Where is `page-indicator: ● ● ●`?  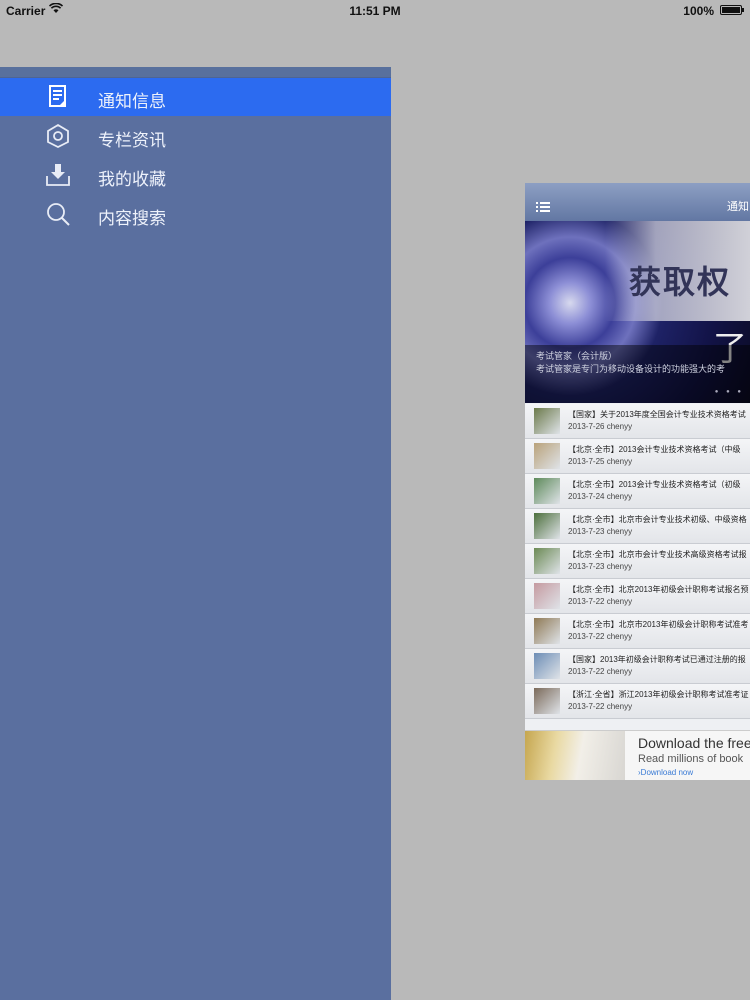
page-indicator: ● ● ● is located at coordinates (729, 392).